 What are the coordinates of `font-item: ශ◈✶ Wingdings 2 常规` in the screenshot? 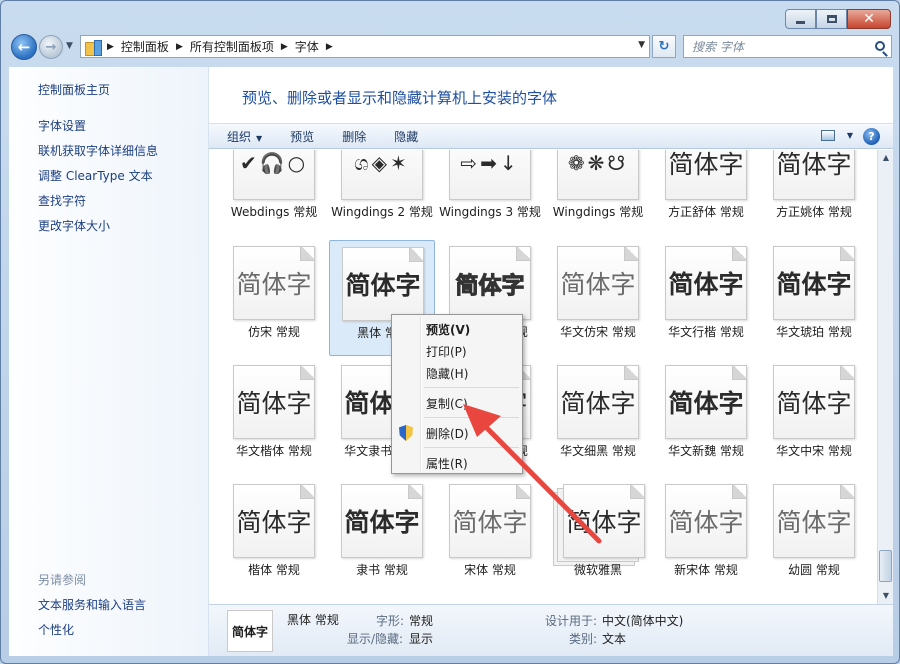 It's located at (382, 193).